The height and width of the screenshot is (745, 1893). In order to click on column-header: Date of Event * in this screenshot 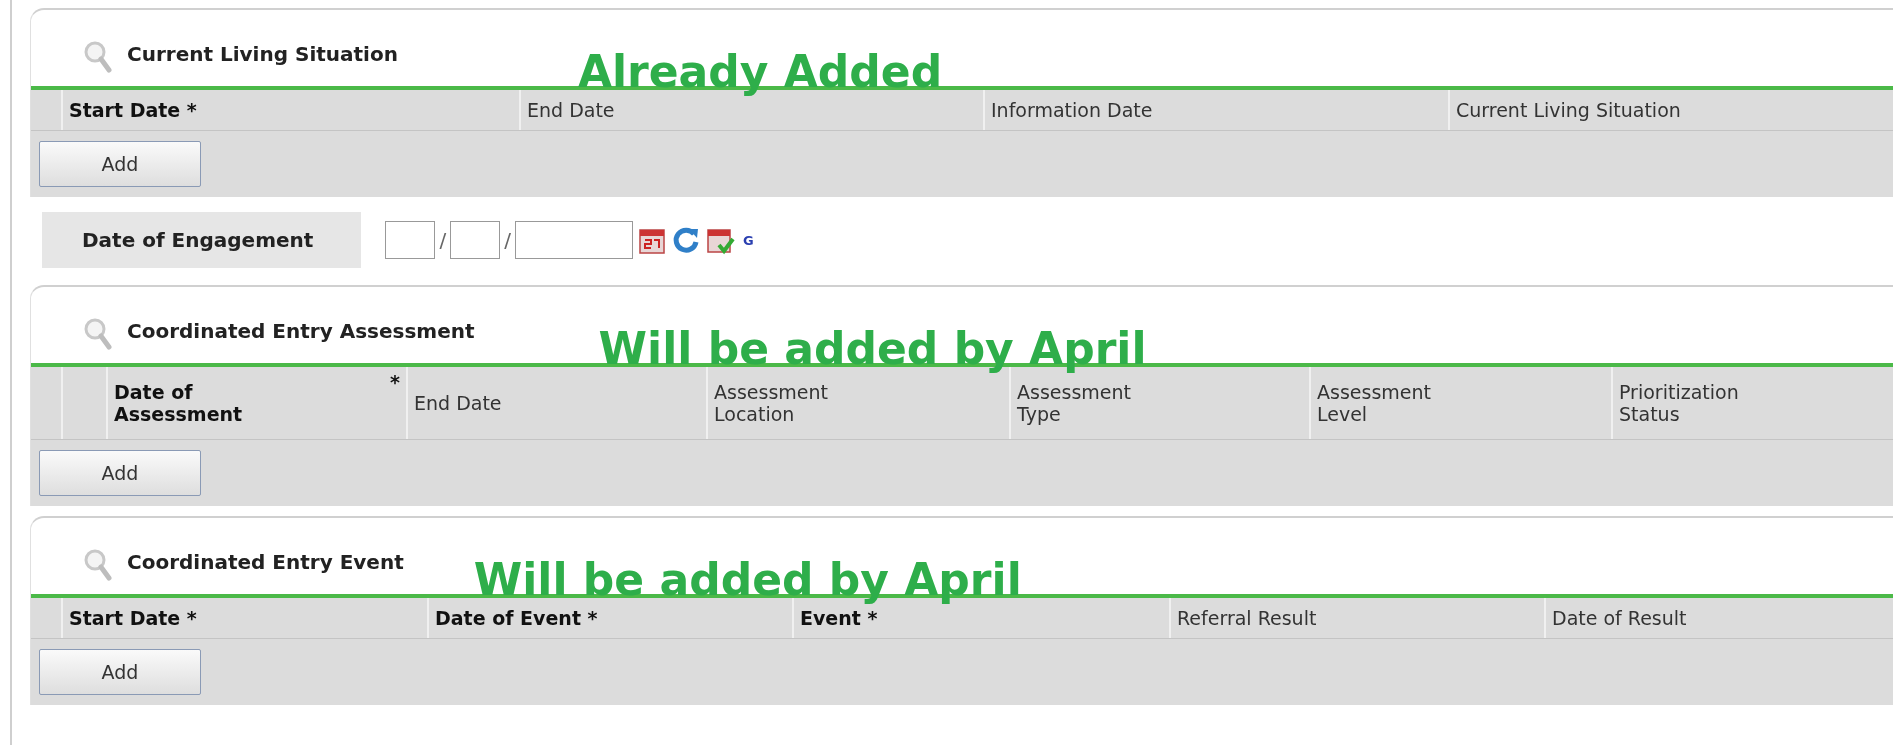, I will do `click(609, 618)`.